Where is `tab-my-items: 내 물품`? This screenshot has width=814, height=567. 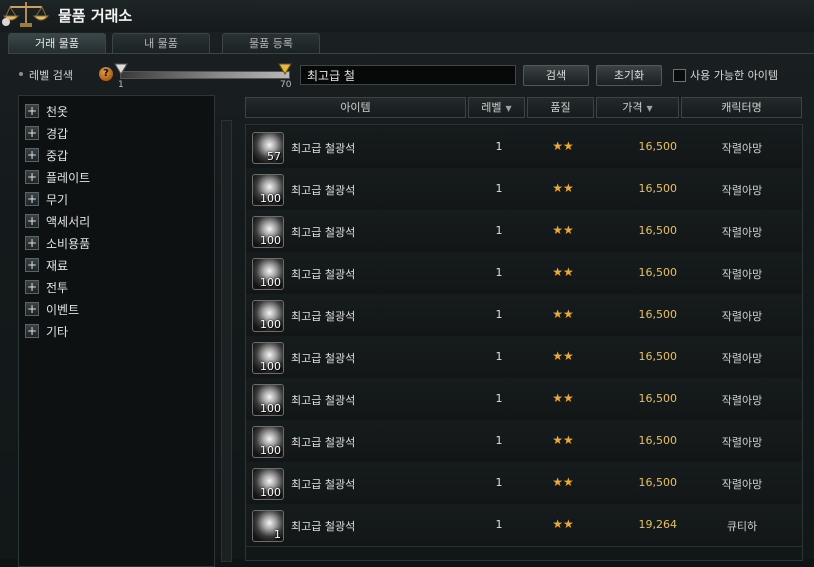
tab-my-items: 내 물품 is located at coordinates (161, 43).